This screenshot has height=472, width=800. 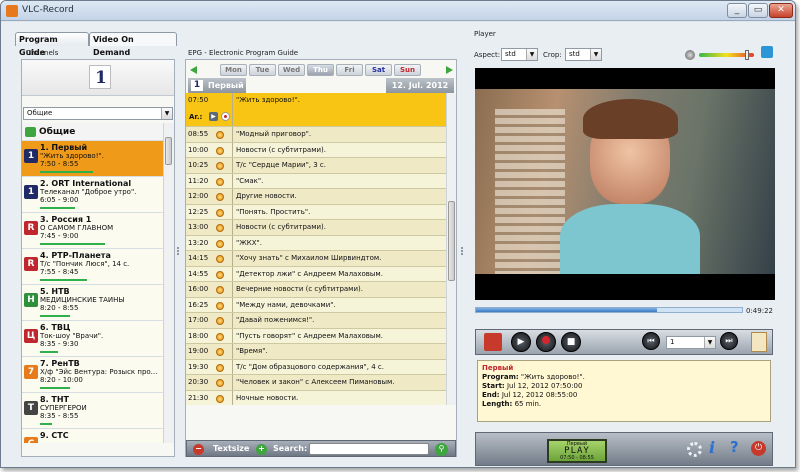 I want to click on channel-group-select: Общие ▼, so click(x=98, y=113).